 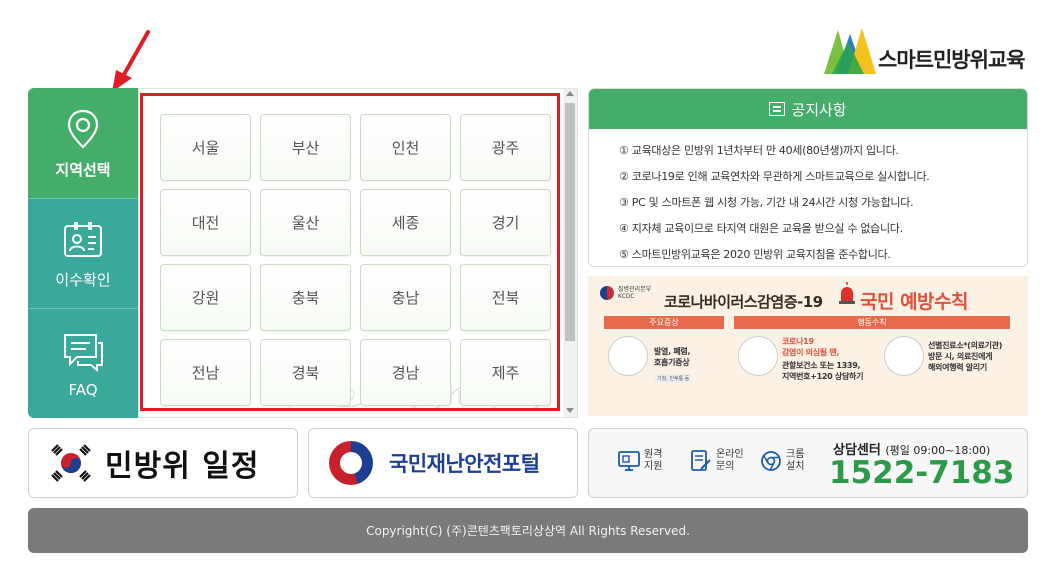 What do you see at coordinates (205, 372) in the screenshot?
I see `region-button: 전남` at bounding box center [205, 372].